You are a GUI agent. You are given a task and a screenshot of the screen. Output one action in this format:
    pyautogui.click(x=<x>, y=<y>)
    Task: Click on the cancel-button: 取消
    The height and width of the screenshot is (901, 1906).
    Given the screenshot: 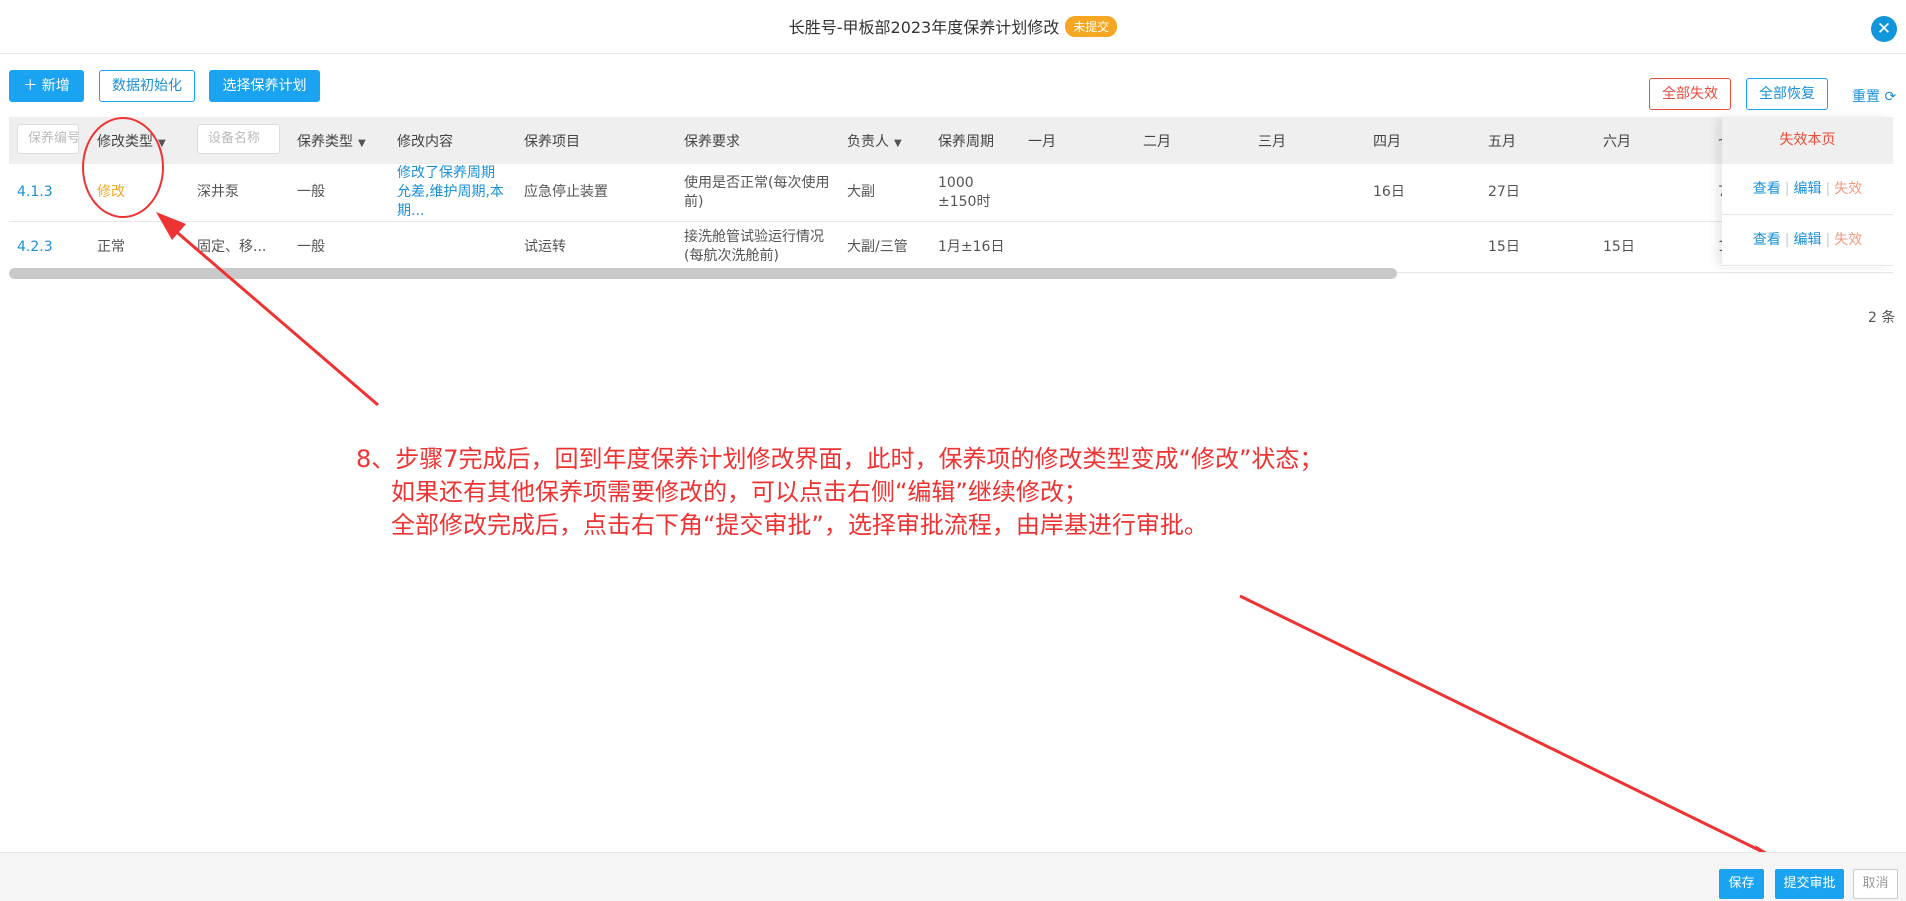 What is the action you would take?
    pyautogui.click(x=1875, y=884)
    